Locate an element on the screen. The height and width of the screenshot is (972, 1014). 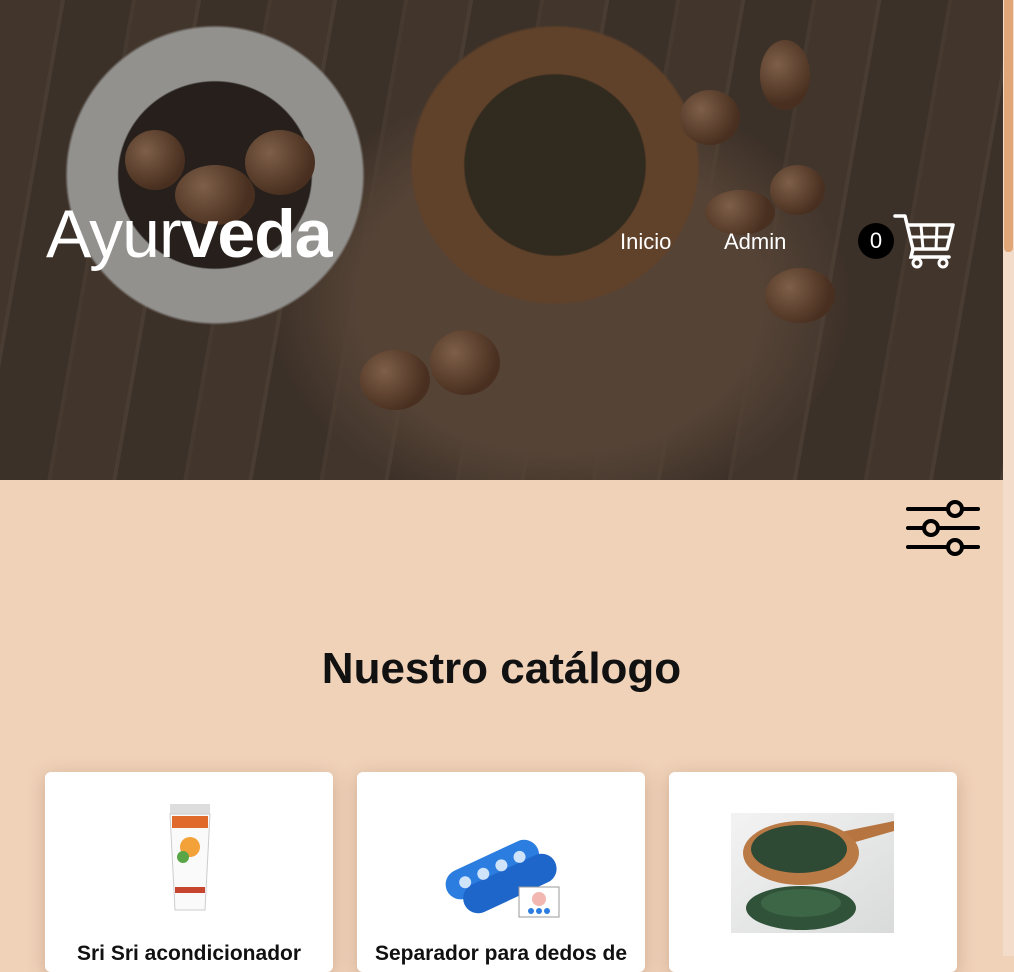
product-card: Separador para dedos de is located at coordinates (501, 872).